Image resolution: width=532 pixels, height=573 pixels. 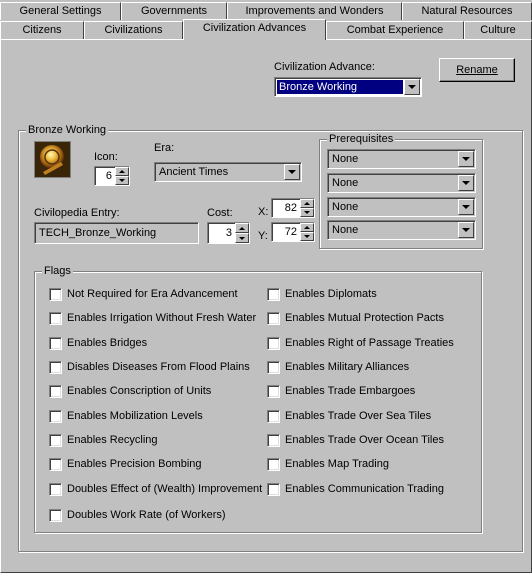 I want to click on icon-spinner, so click(x=122, y=176).